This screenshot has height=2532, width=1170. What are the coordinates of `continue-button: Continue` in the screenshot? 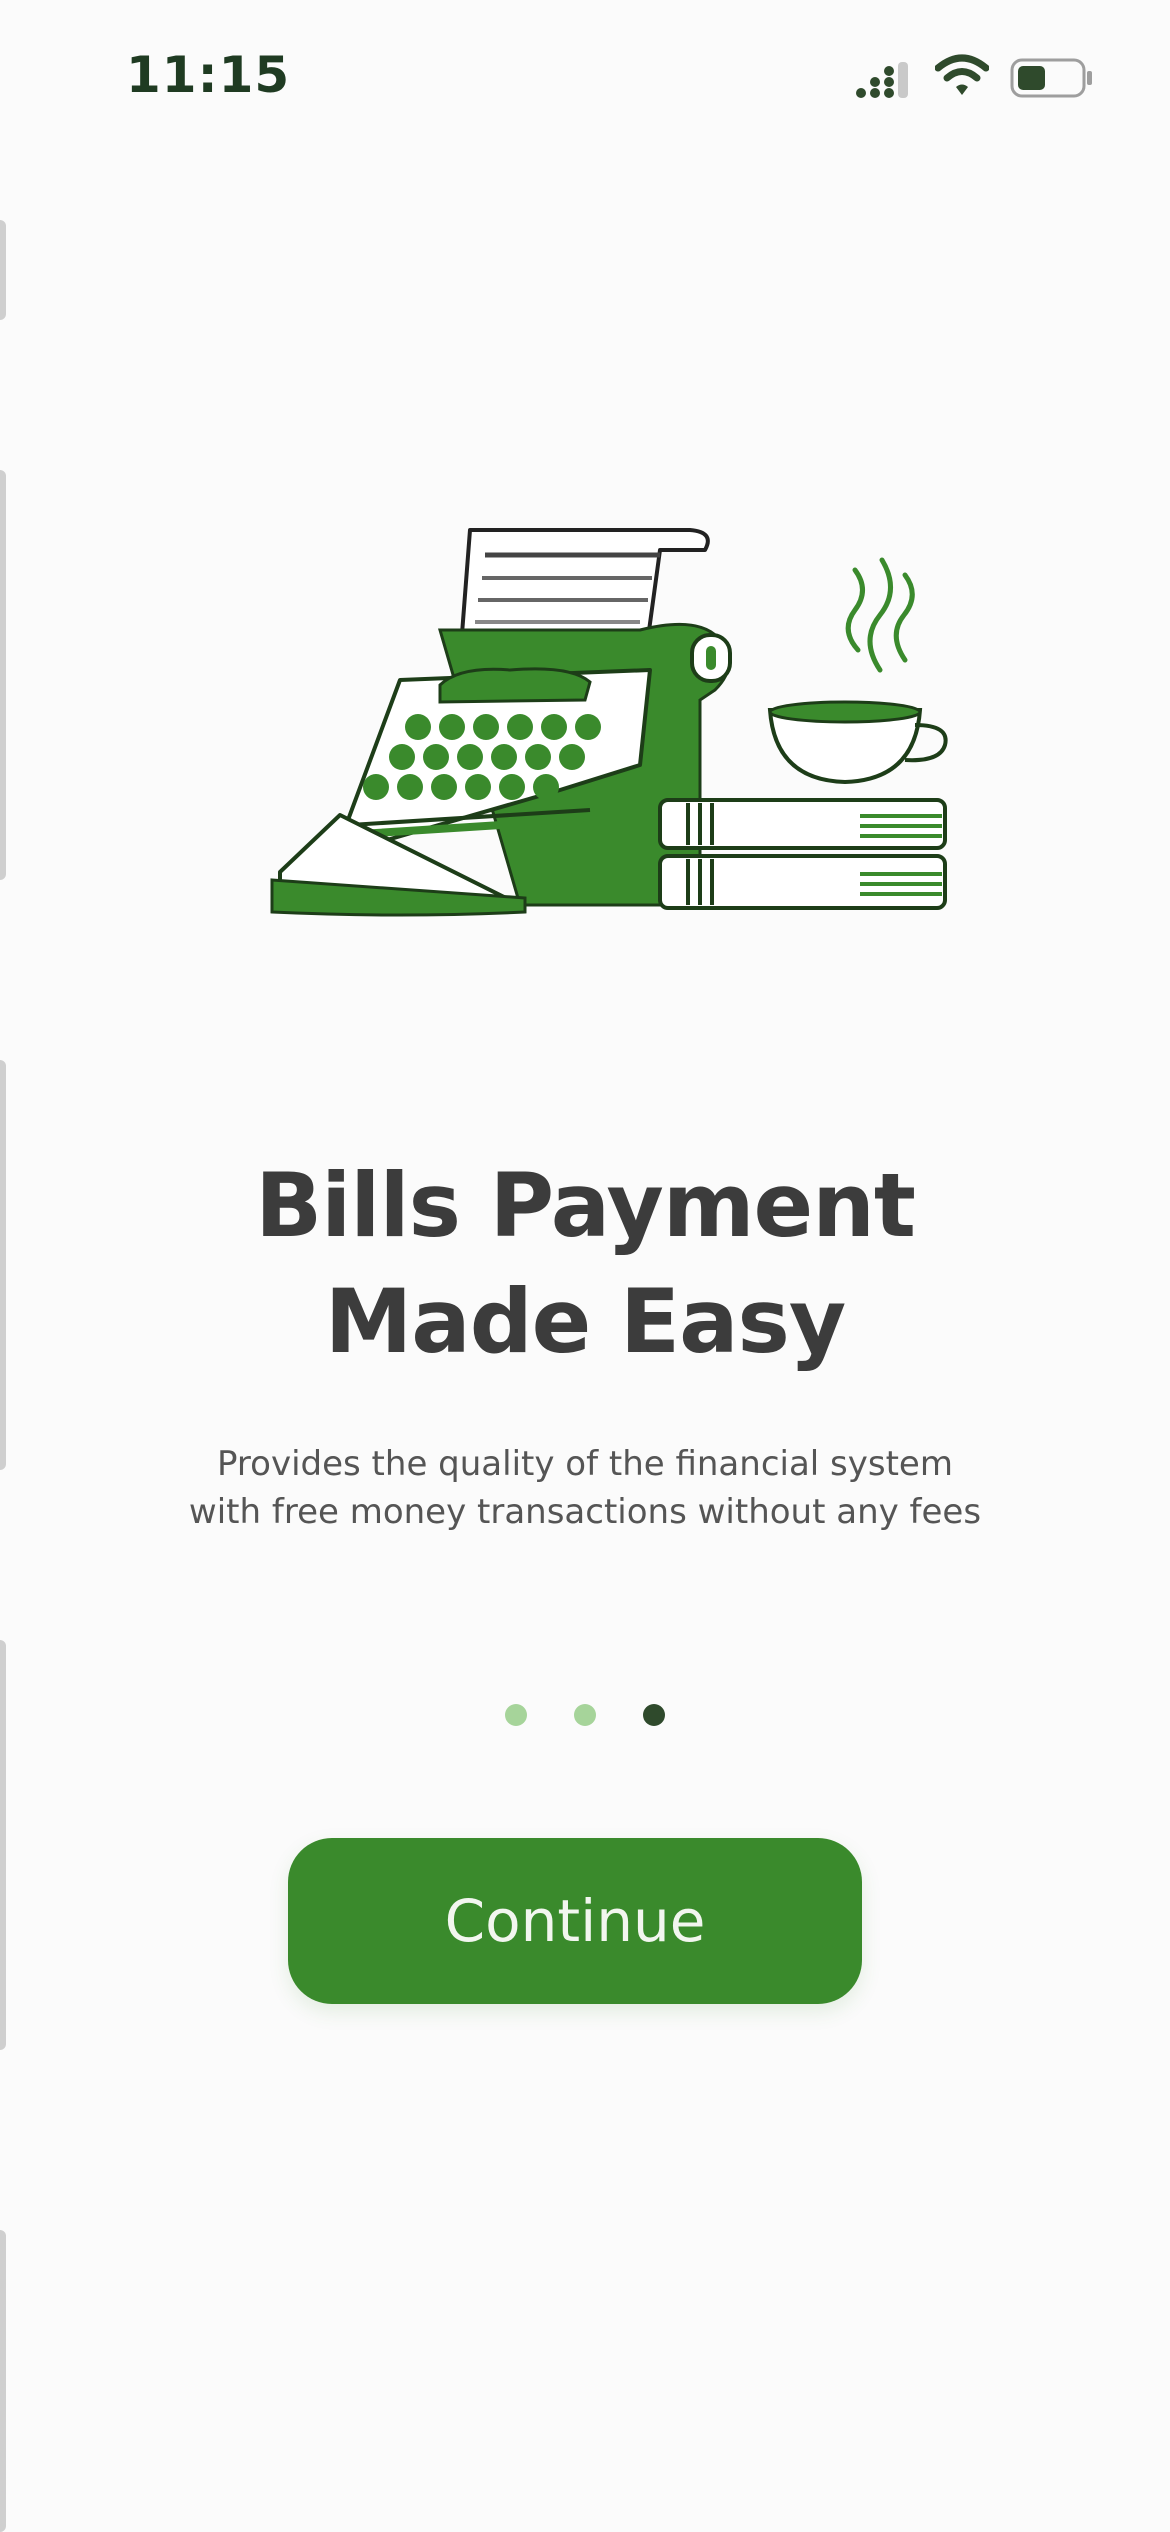 It's located at (575, 1921).